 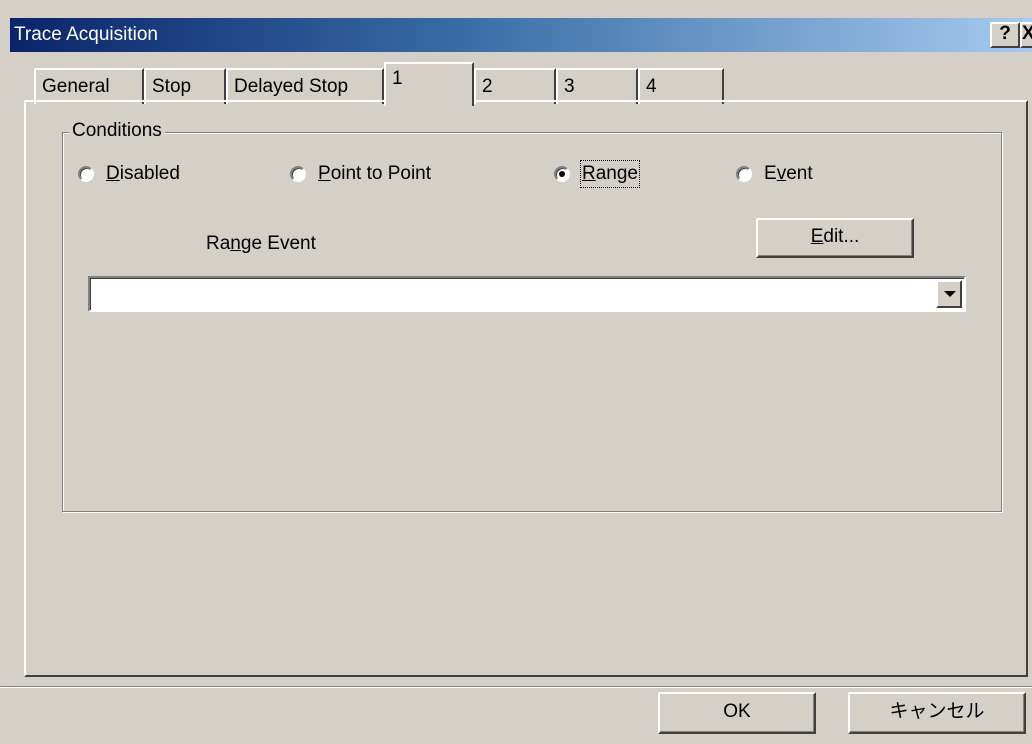 I want to click on tab-delayed-stop: Delayed Stop, so click(x=305, y=86).